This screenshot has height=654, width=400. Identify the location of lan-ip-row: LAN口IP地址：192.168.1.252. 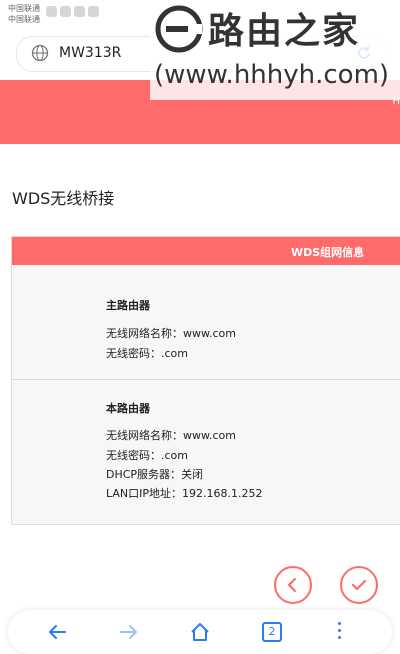
(184, 493).